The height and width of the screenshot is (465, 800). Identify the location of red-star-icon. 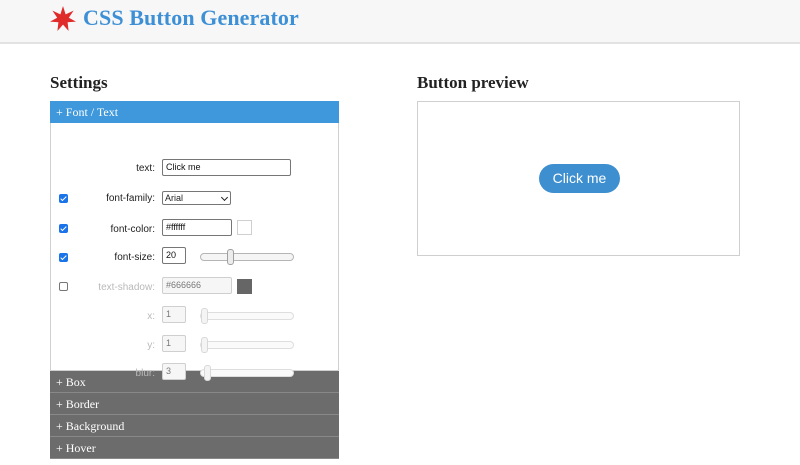
(63, 18).